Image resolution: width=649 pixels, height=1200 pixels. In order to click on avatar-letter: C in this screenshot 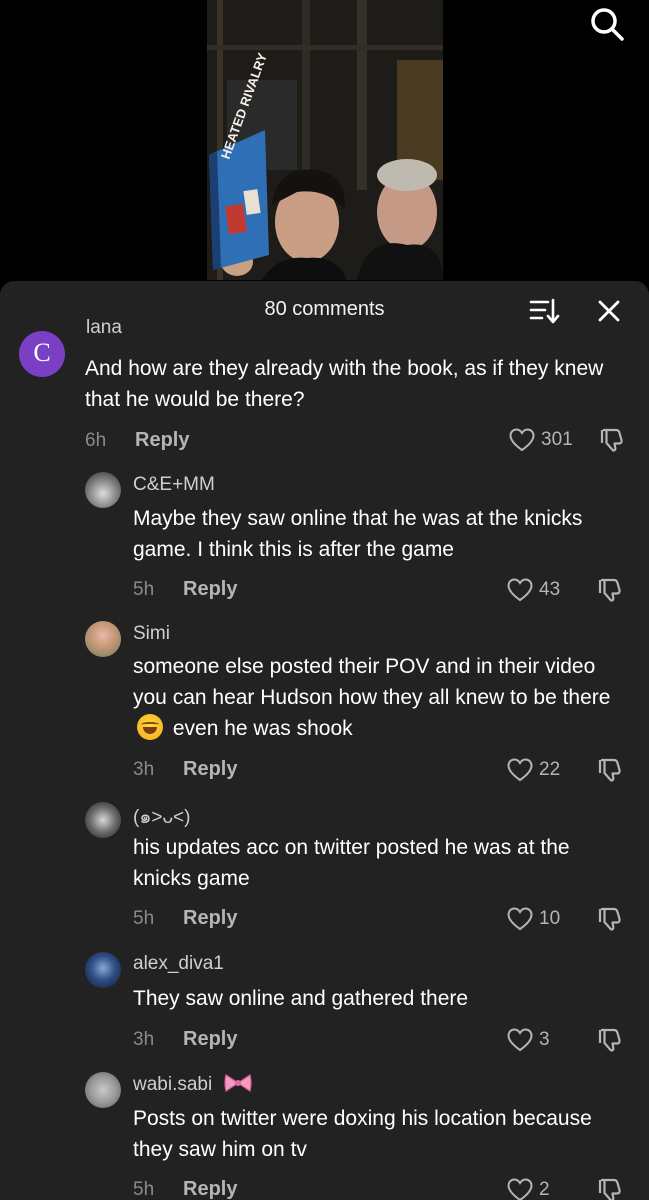, I will do `click(42, 352)`.